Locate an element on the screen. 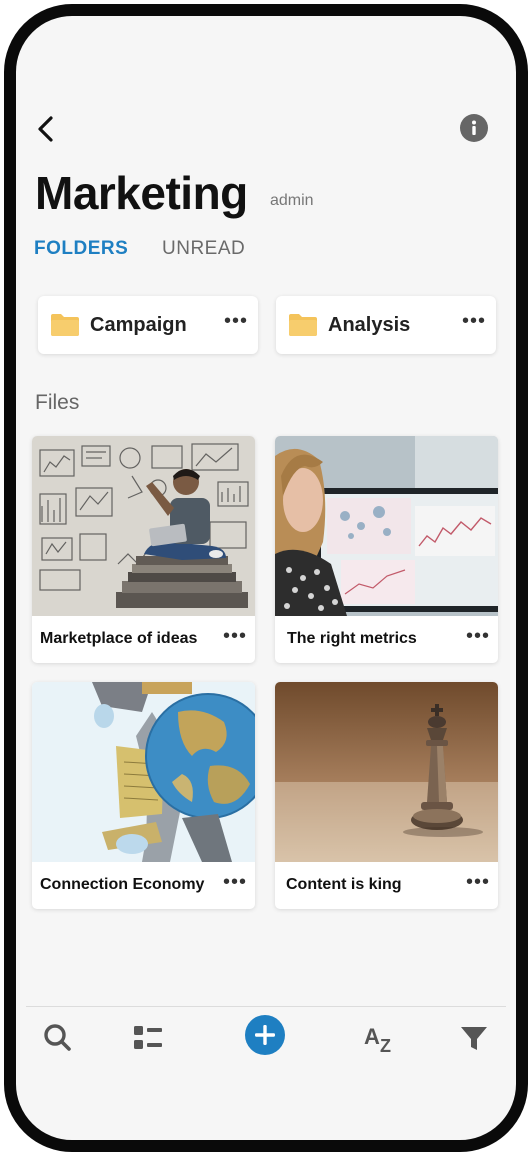  page-title: Marketing is located at coordinates (141, 193).